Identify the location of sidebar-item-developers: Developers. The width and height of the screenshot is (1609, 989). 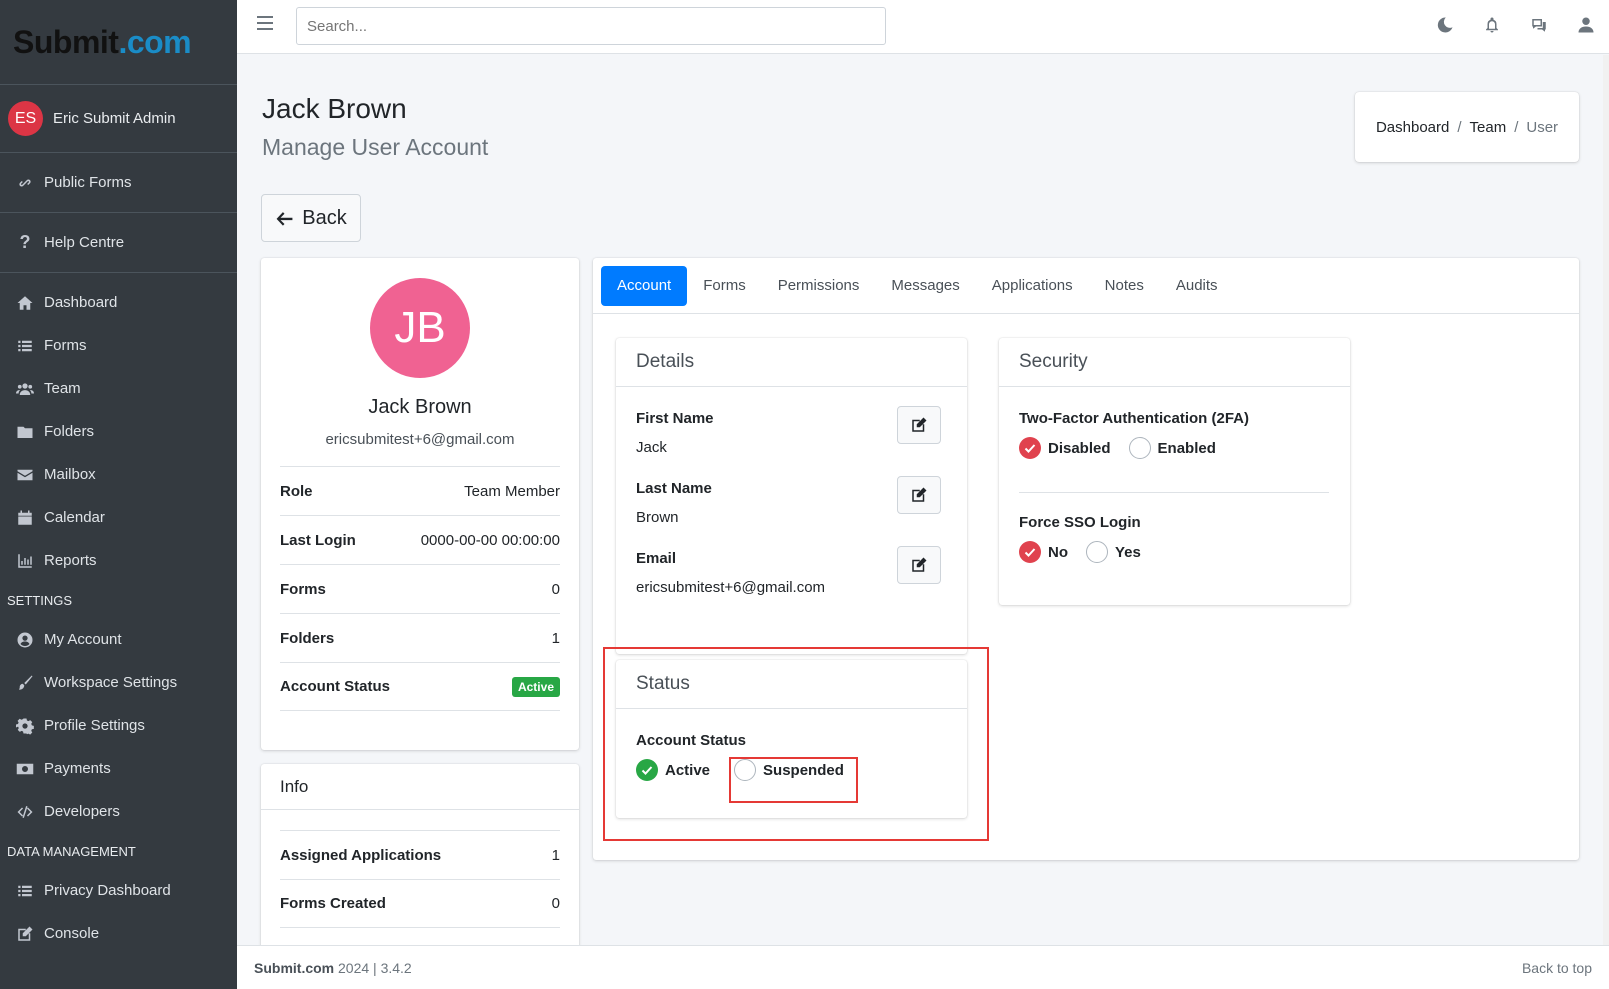
(118, 811).